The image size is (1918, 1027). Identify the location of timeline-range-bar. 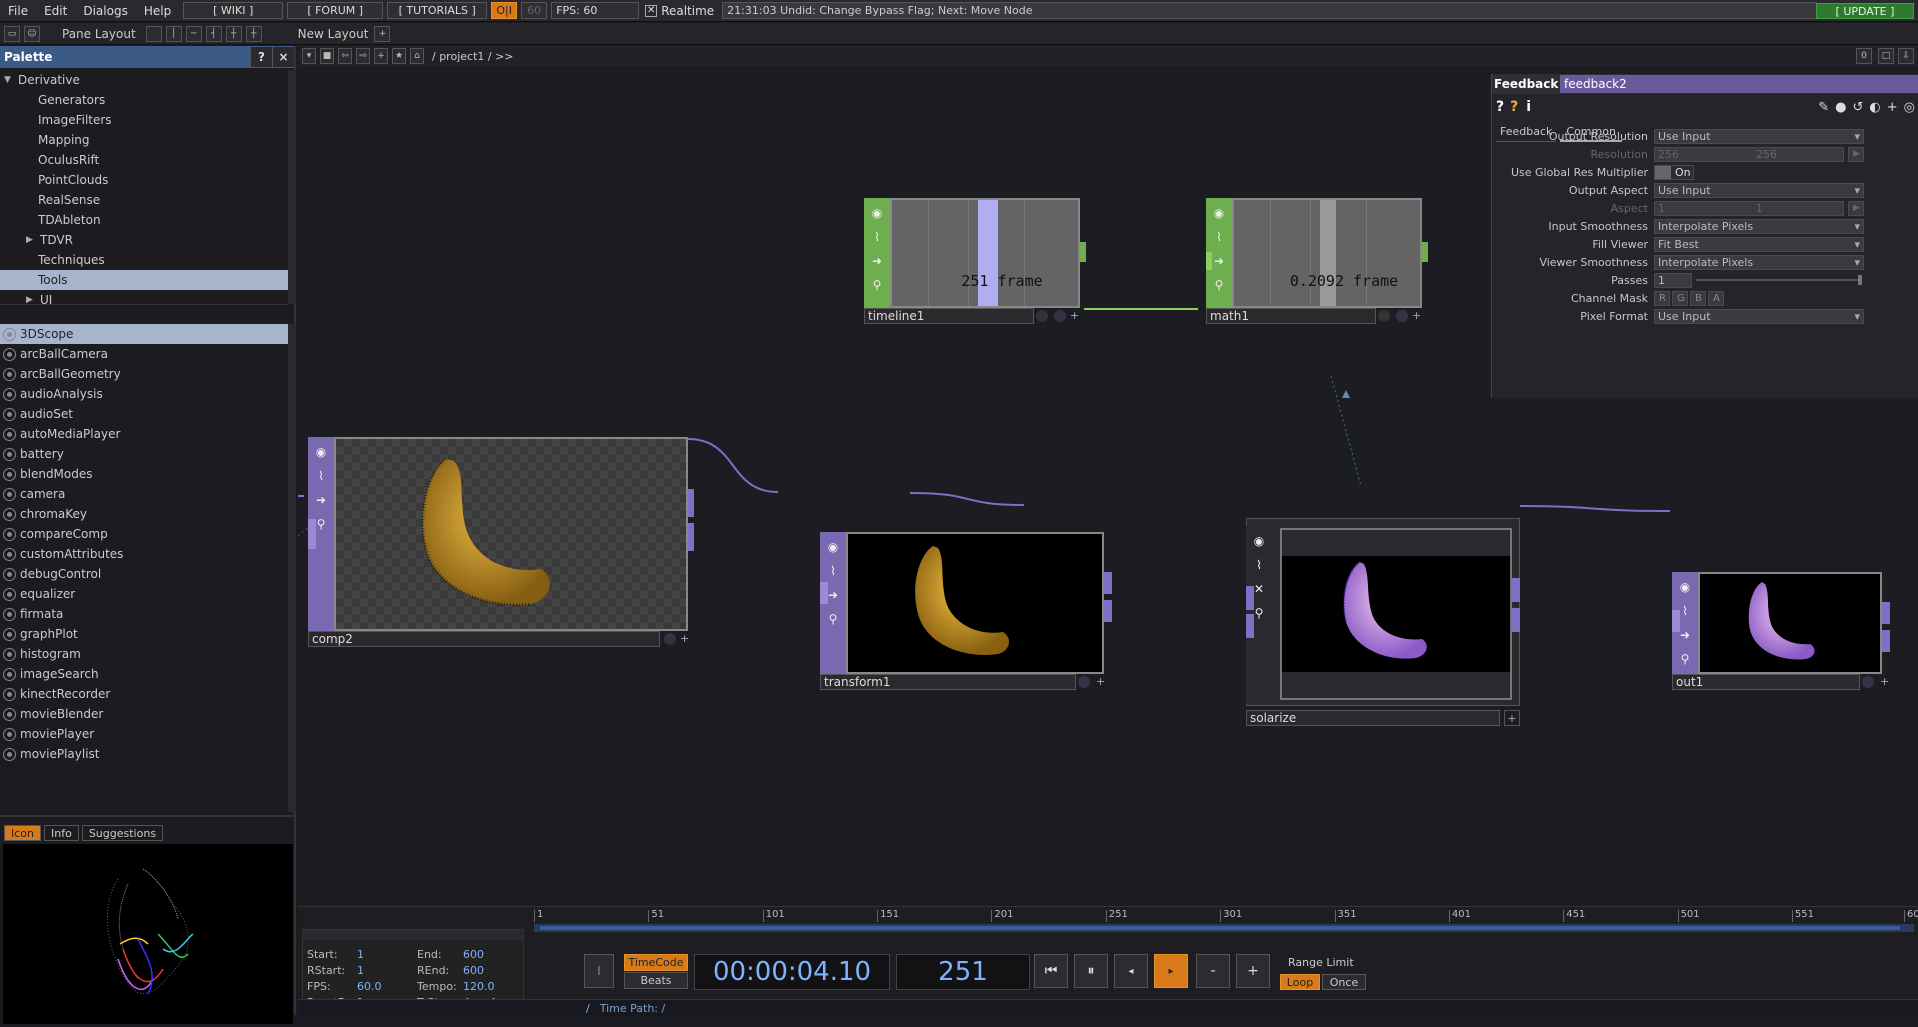
(1224, 928).